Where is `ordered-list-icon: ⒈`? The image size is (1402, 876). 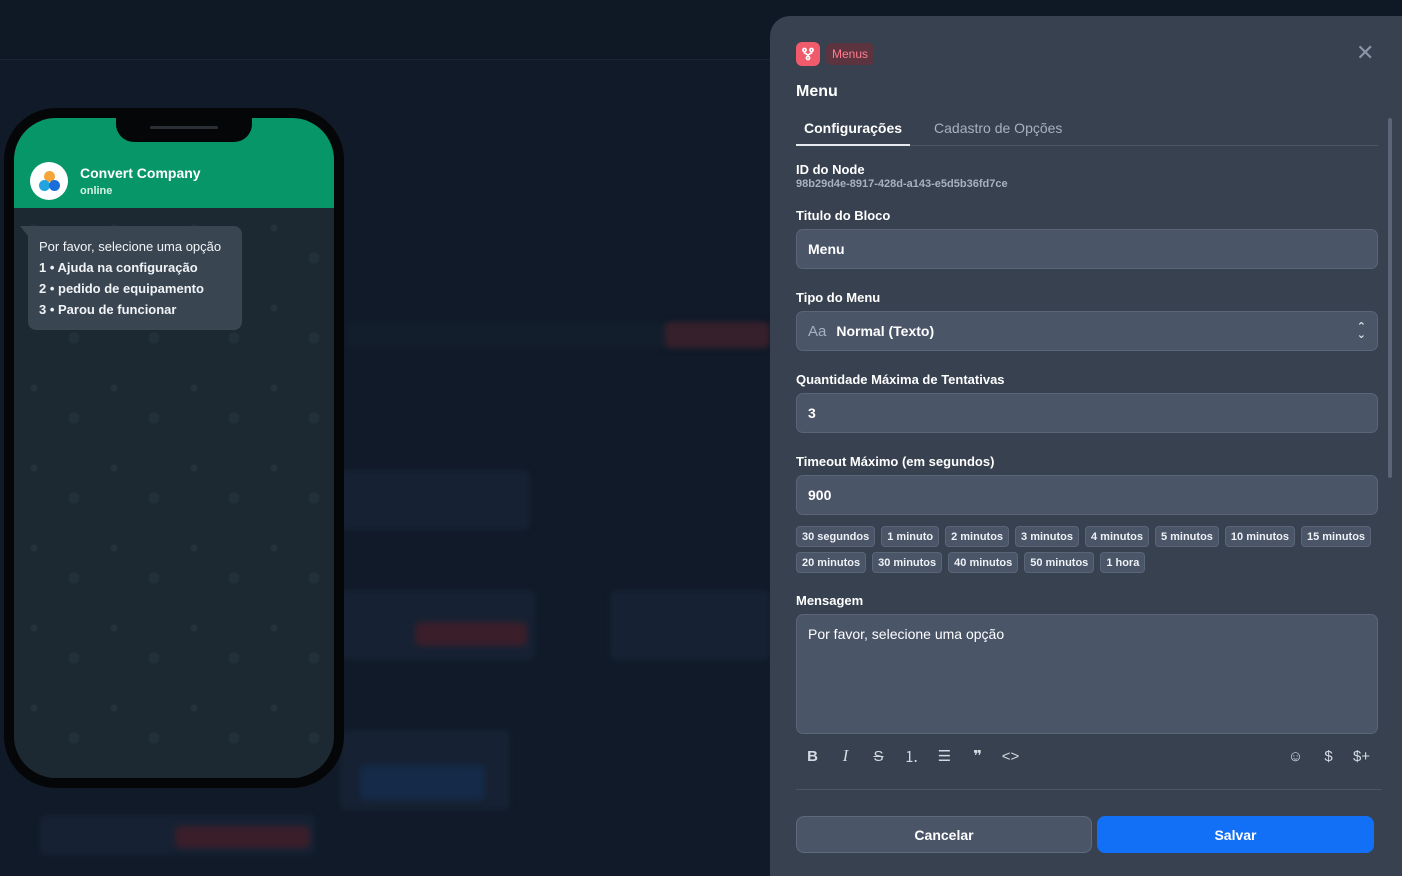 ordered-list-icon: ⒈ is located at coordinates (911, 756).